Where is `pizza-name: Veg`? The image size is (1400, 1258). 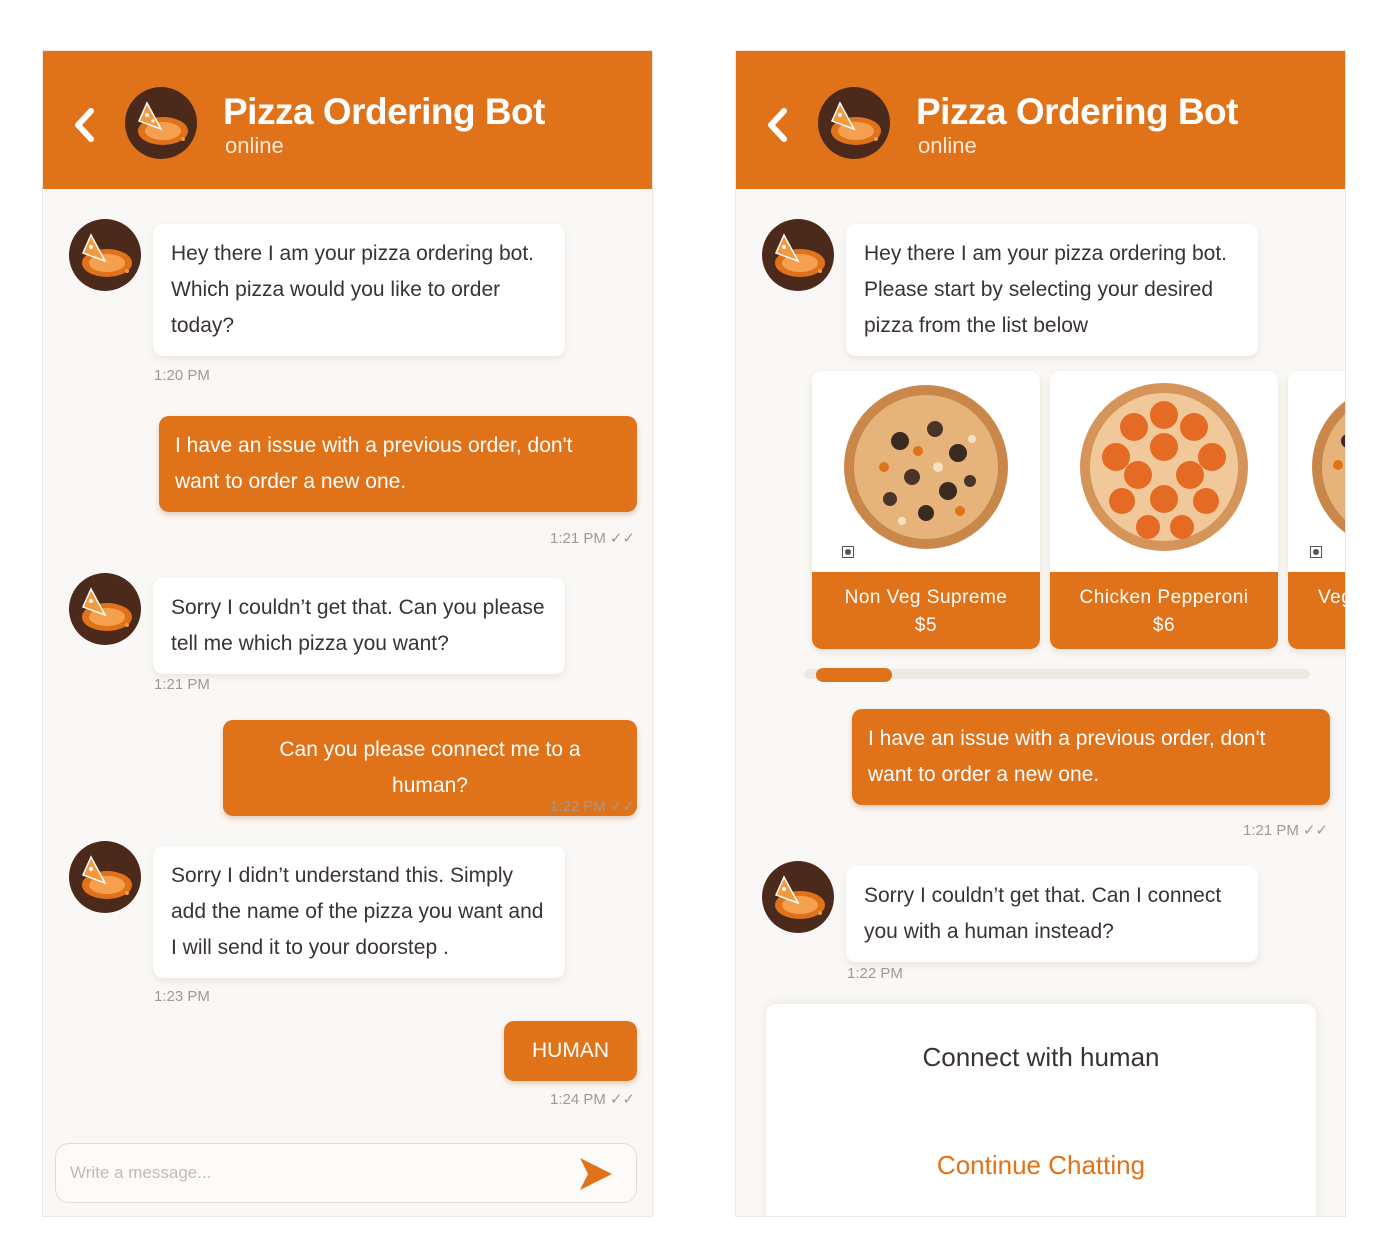 pizza-name: Veg is located at coordinates (1331, 597).